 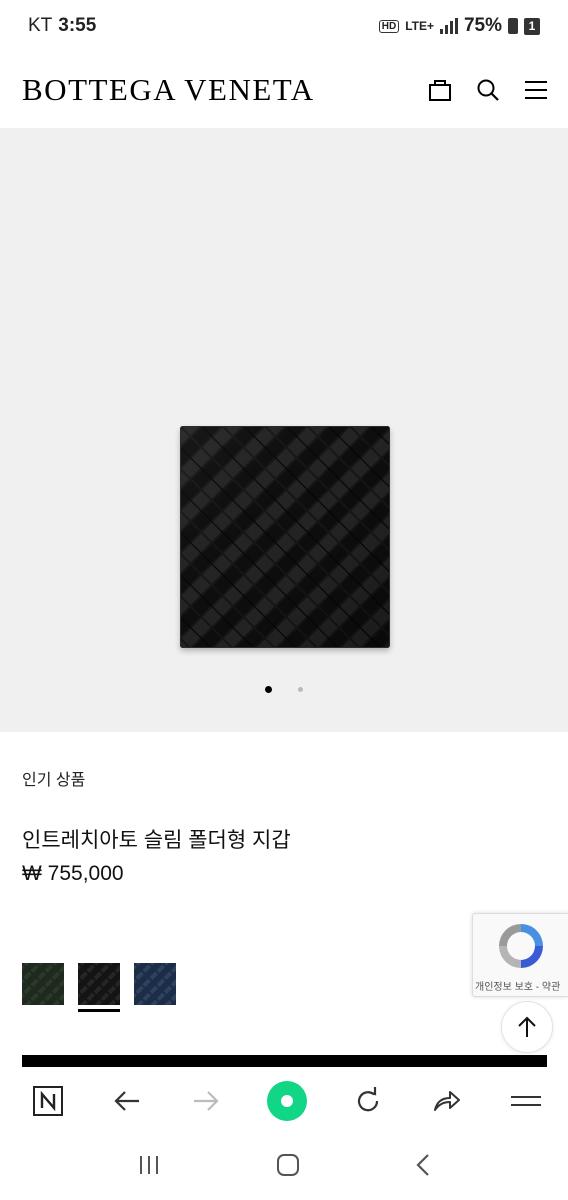 I want to click on system-navigation-bar, so click(x=284, y=1167).